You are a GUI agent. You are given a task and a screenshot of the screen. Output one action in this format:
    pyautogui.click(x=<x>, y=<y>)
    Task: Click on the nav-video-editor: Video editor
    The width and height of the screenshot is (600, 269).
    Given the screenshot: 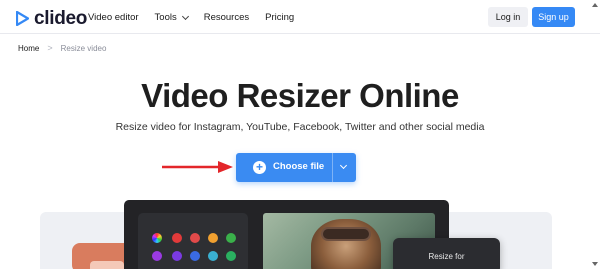 What is the action you would take?
    pyautogui.click(x=113, y=17)
    